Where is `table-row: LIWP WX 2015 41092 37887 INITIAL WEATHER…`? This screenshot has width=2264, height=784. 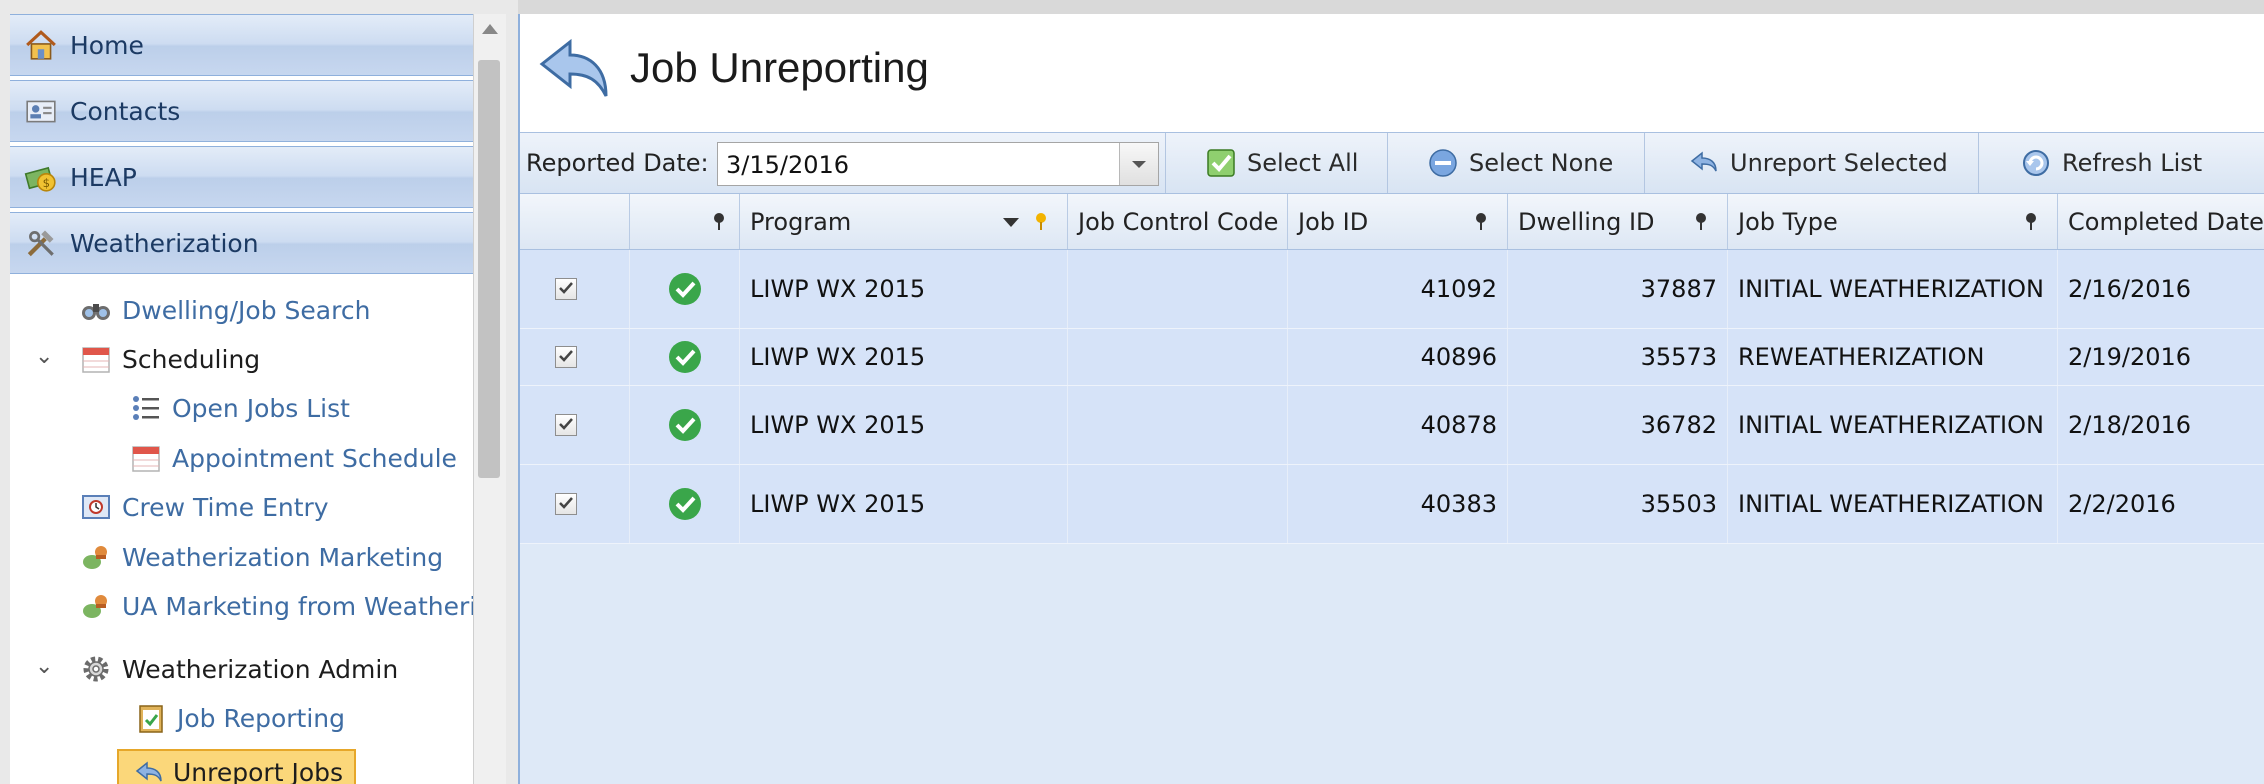 table-row: LIWP WX 2015 41092 37887 INITIAL WEATHER… is located at coordinates (1392, 289).